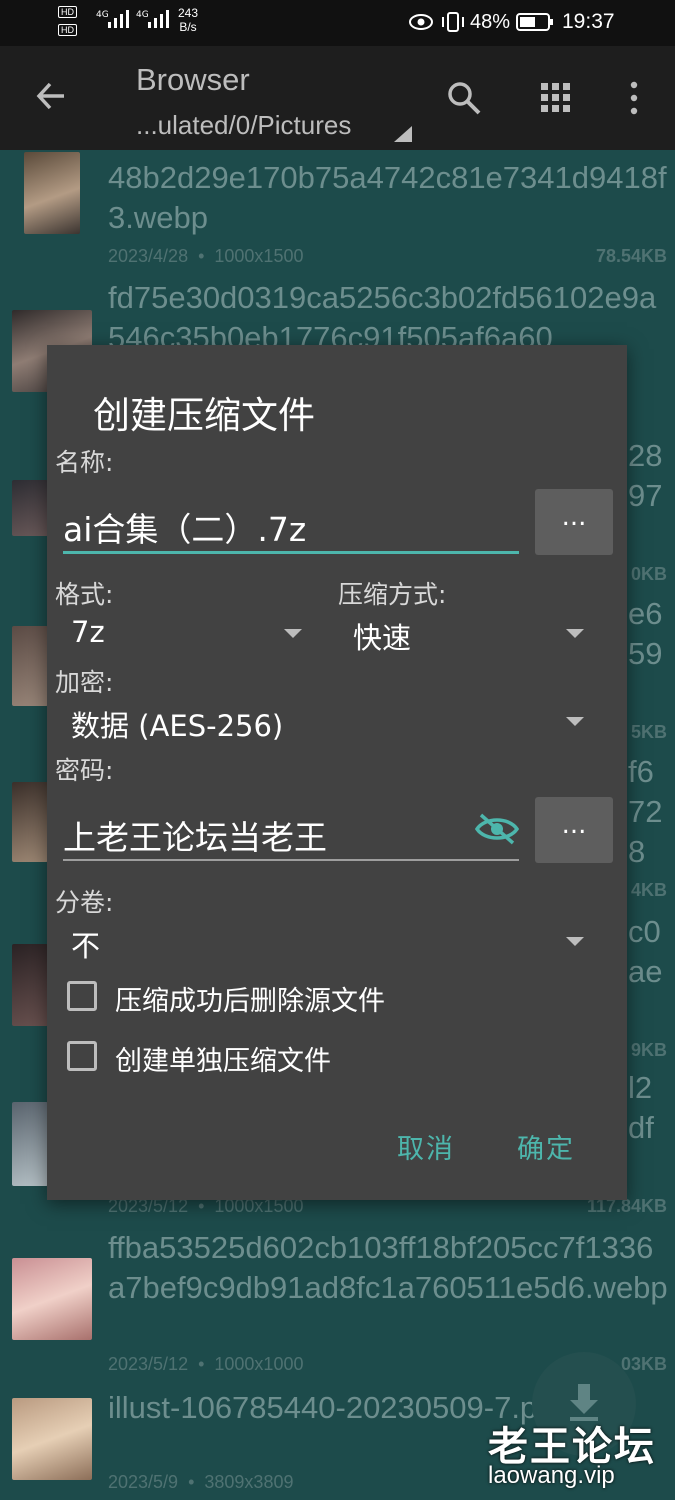 Image resolution: width=675 pixels, height=1500 pixels. Describe the element at coordinates (68, 21) in the screenshot. I see `network-indicators: HD HD` at that location.